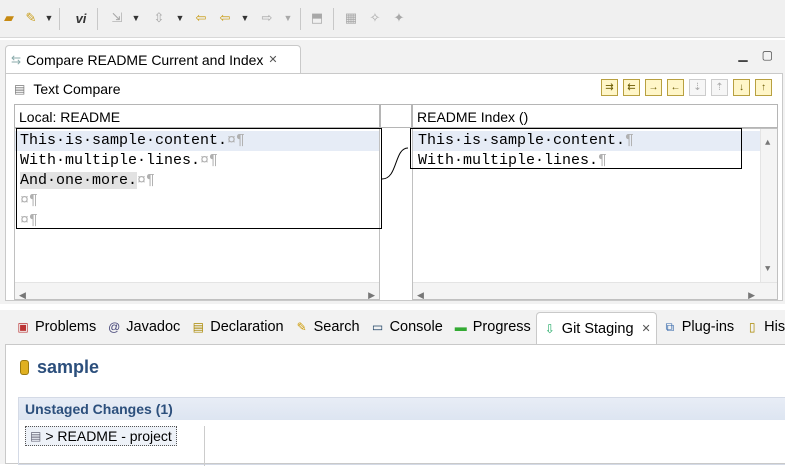  What do you see at coordinates (317, 18) in the screenshot?
I see `pin-editor-icon: ⬒` at bounding box center [317, 18].